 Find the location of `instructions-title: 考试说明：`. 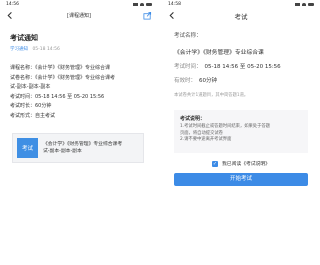

instructions-title: 考试说明： is located at coordinates (193, 119).